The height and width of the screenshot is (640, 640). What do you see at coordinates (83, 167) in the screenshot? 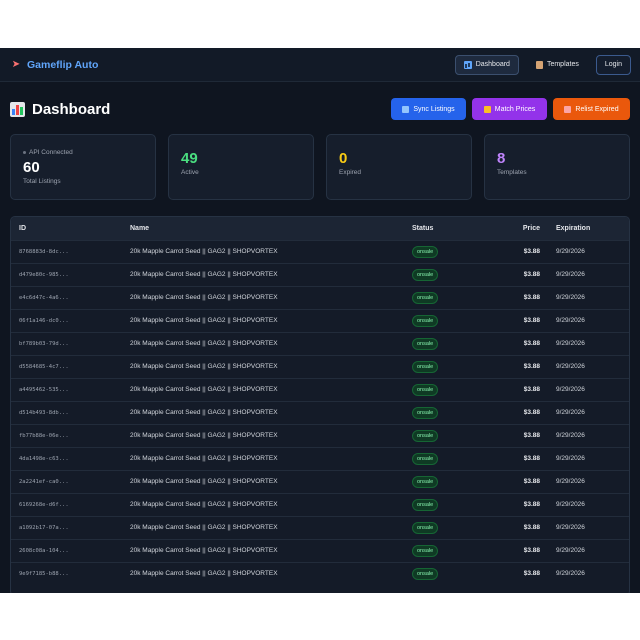
I see `stat-card-total: API Connected 60 Total Listings` at bounding box center [83, 167].